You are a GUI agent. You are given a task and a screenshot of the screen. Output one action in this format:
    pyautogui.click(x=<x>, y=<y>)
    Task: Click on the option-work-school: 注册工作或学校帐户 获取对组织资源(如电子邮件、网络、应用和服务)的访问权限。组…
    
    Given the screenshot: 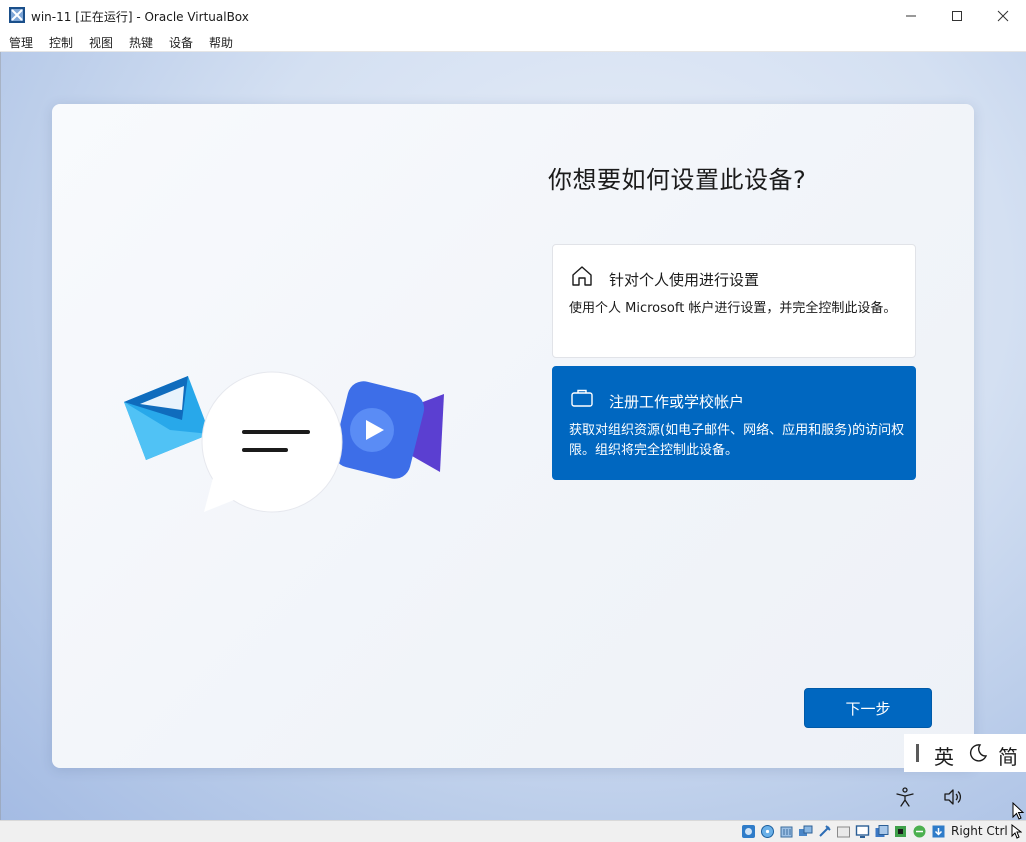 What is the action you would take?
    pyautogui.click(x=734, y=423)
    